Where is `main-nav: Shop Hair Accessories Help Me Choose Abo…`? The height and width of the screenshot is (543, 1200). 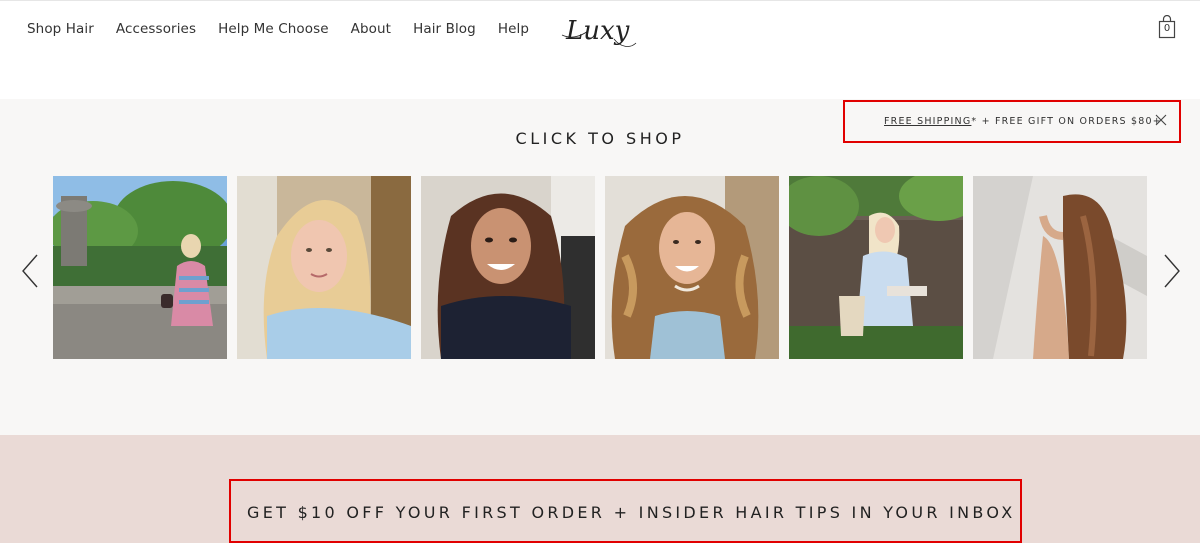
main-nav: Shop Hair Accessories Help Me Choose Abo… is located at coordinates (289, 29).